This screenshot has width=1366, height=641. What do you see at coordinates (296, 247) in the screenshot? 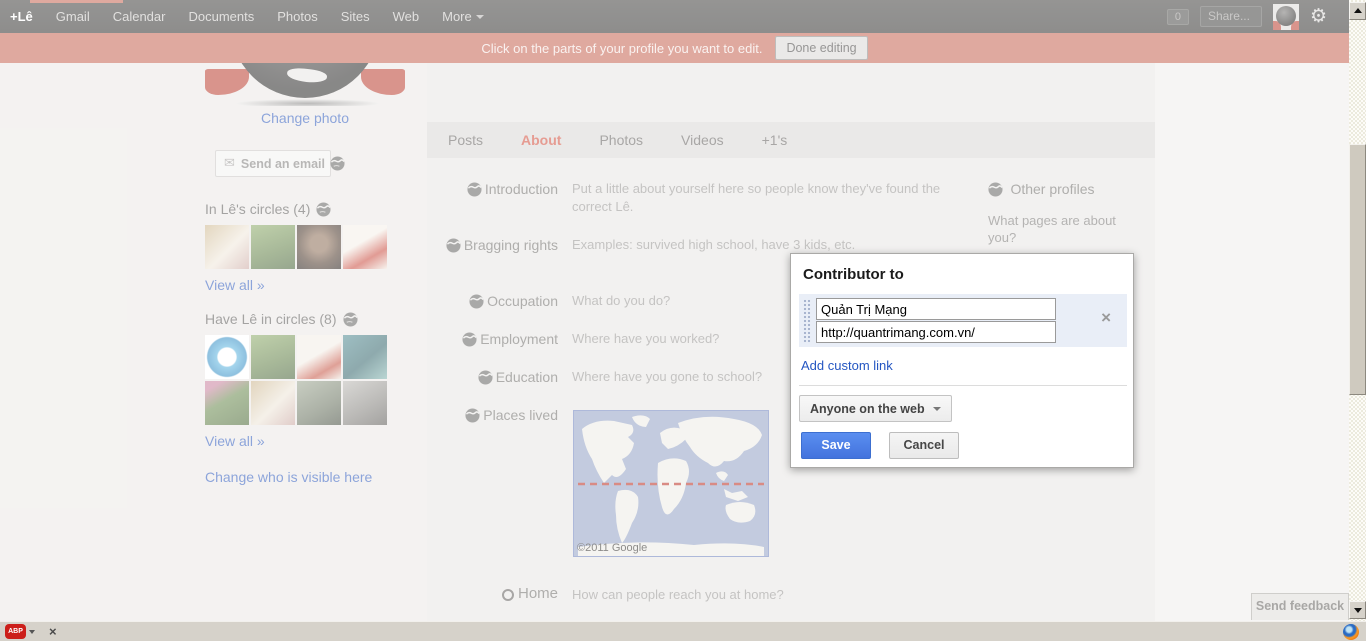
I see `in-circles-avatars` at bounding box center [296, 247].